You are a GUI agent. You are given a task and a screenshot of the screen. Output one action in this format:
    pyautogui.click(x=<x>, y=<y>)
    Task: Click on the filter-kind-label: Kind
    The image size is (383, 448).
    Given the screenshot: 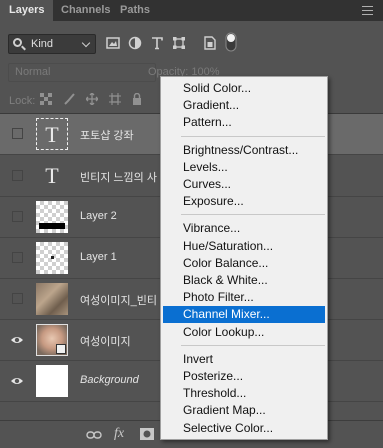 What is the action you would take?
    pyautogui.click(x=42, y=44)
    